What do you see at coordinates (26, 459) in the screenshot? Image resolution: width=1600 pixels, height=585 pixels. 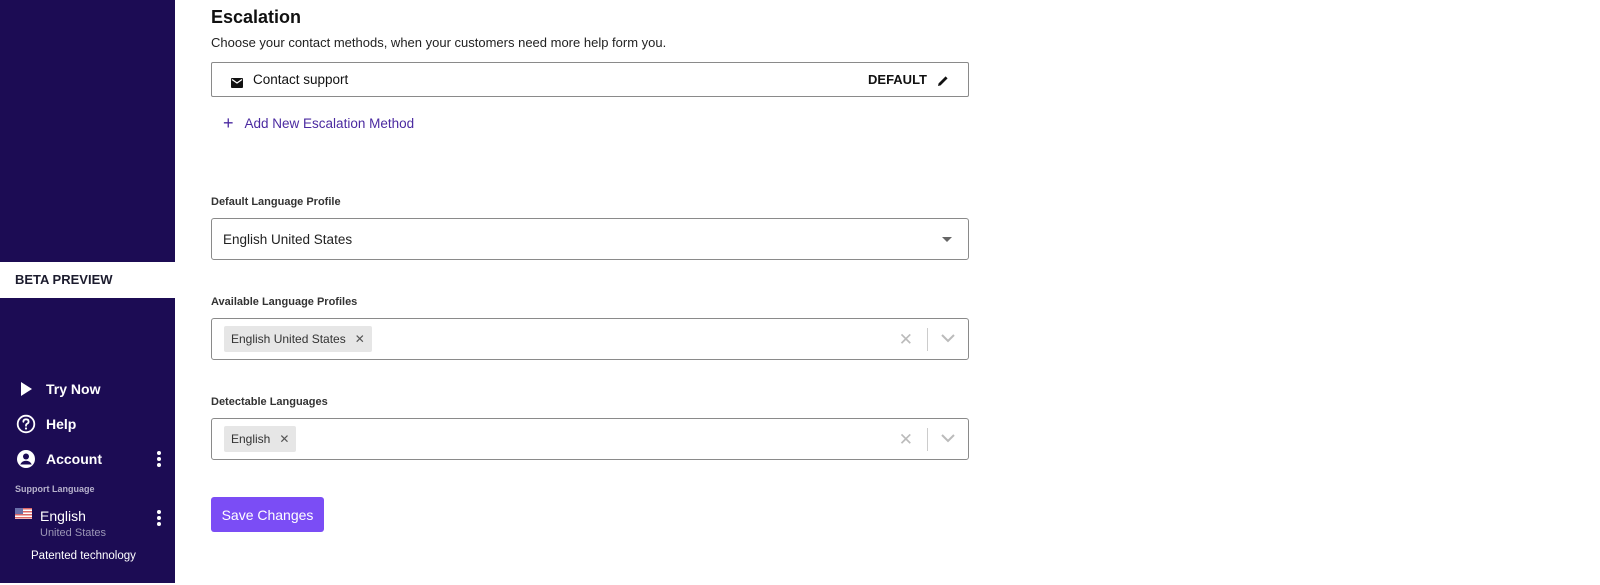 I see `account-circle-icon` at bounding box center [26, 459].